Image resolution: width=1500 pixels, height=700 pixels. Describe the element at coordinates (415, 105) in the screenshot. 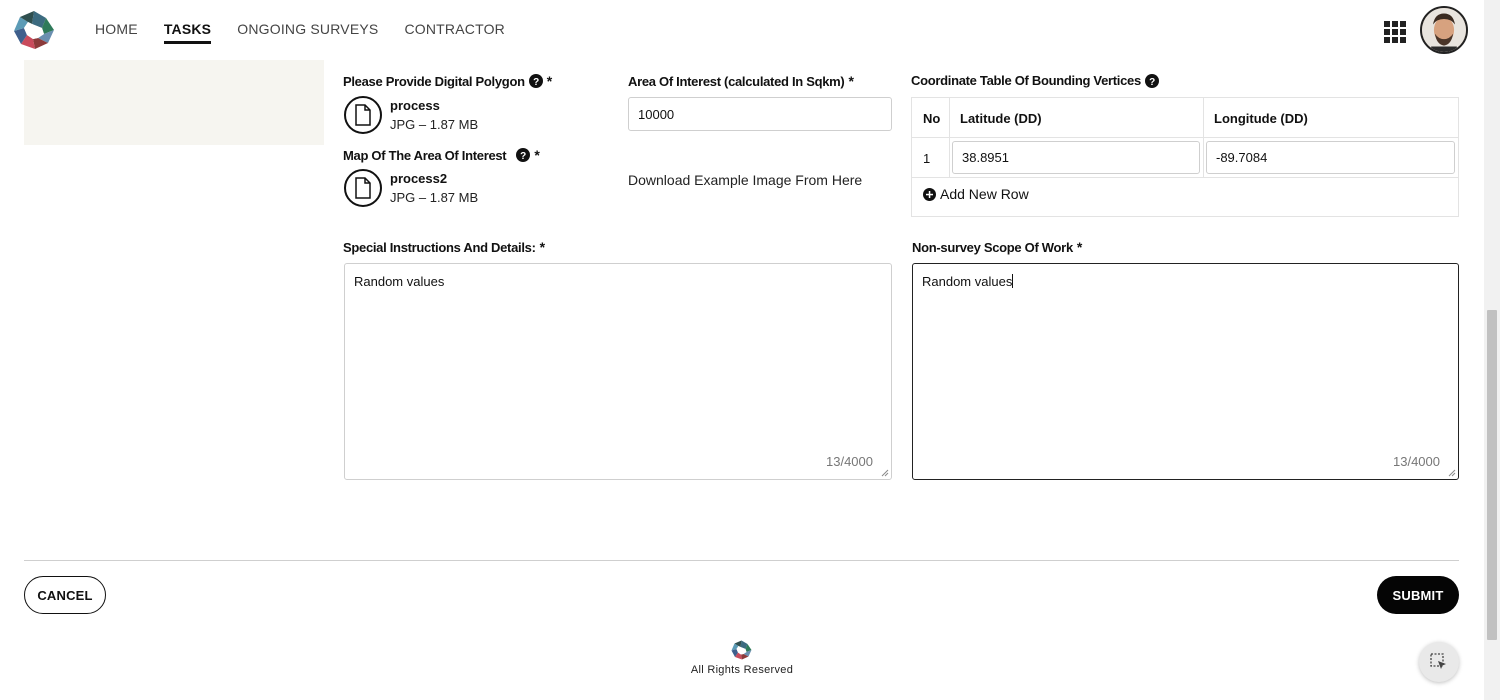

I see `polygon-file-name: process` at that location.